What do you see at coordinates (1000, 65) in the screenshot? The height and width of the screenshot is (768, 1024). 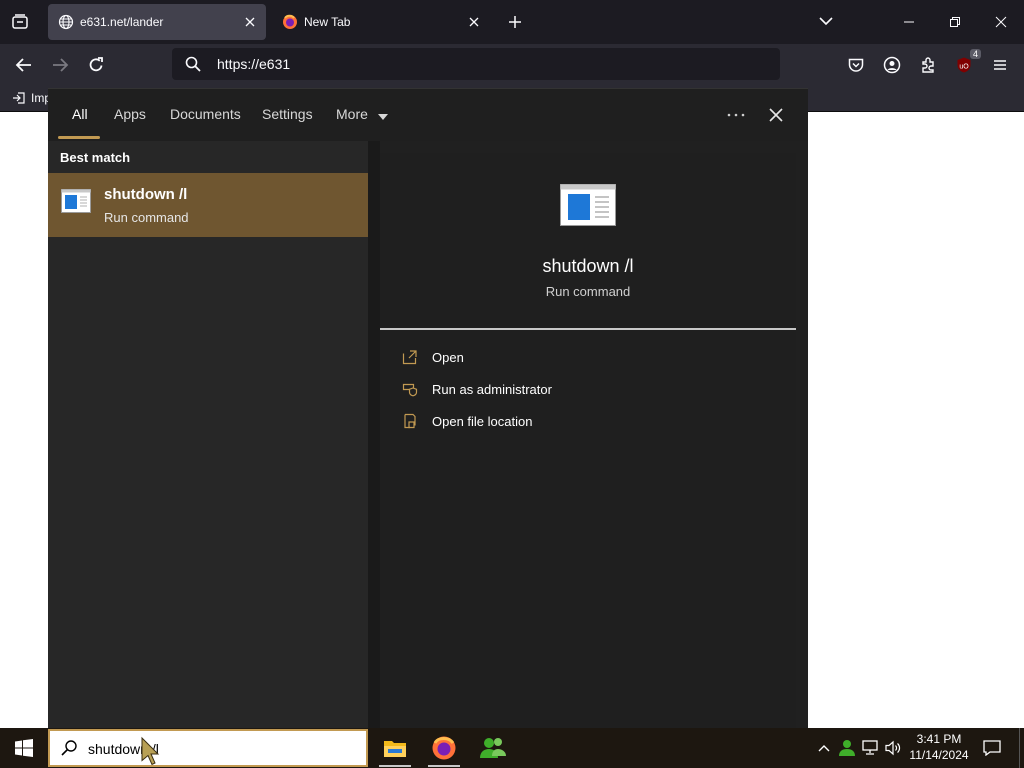 I see `hamburger-menu-icon` at bounding box center [1000, 65].